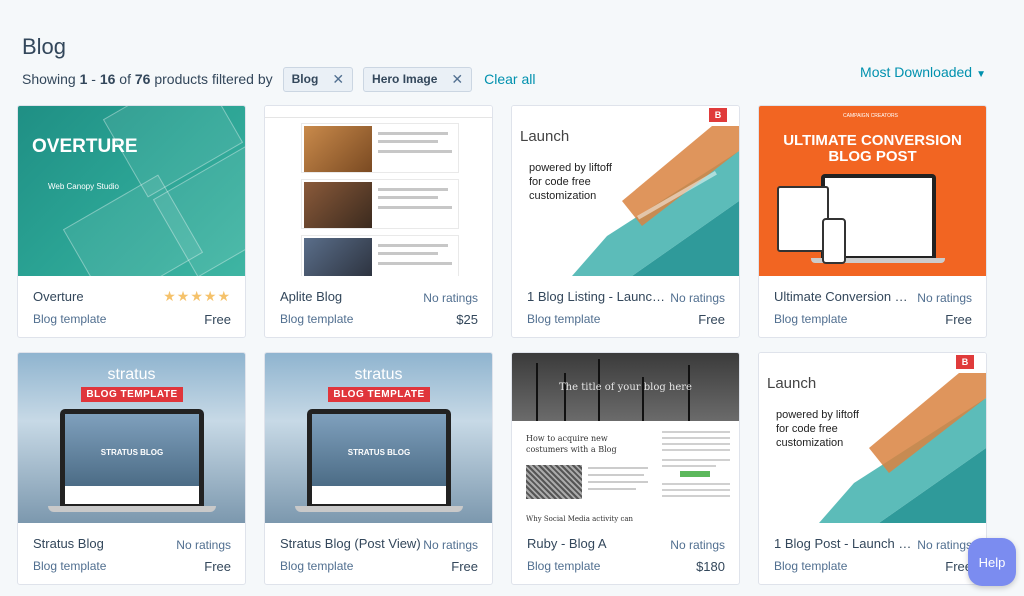  I want to click on product-thumbnail, so click(378, 191).